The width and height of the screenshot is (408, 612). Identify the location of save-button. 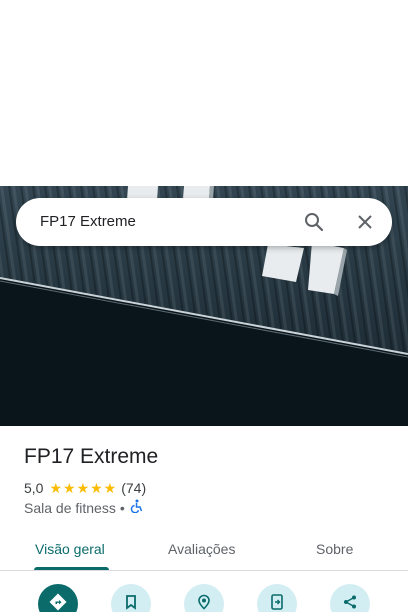
(131, 598).